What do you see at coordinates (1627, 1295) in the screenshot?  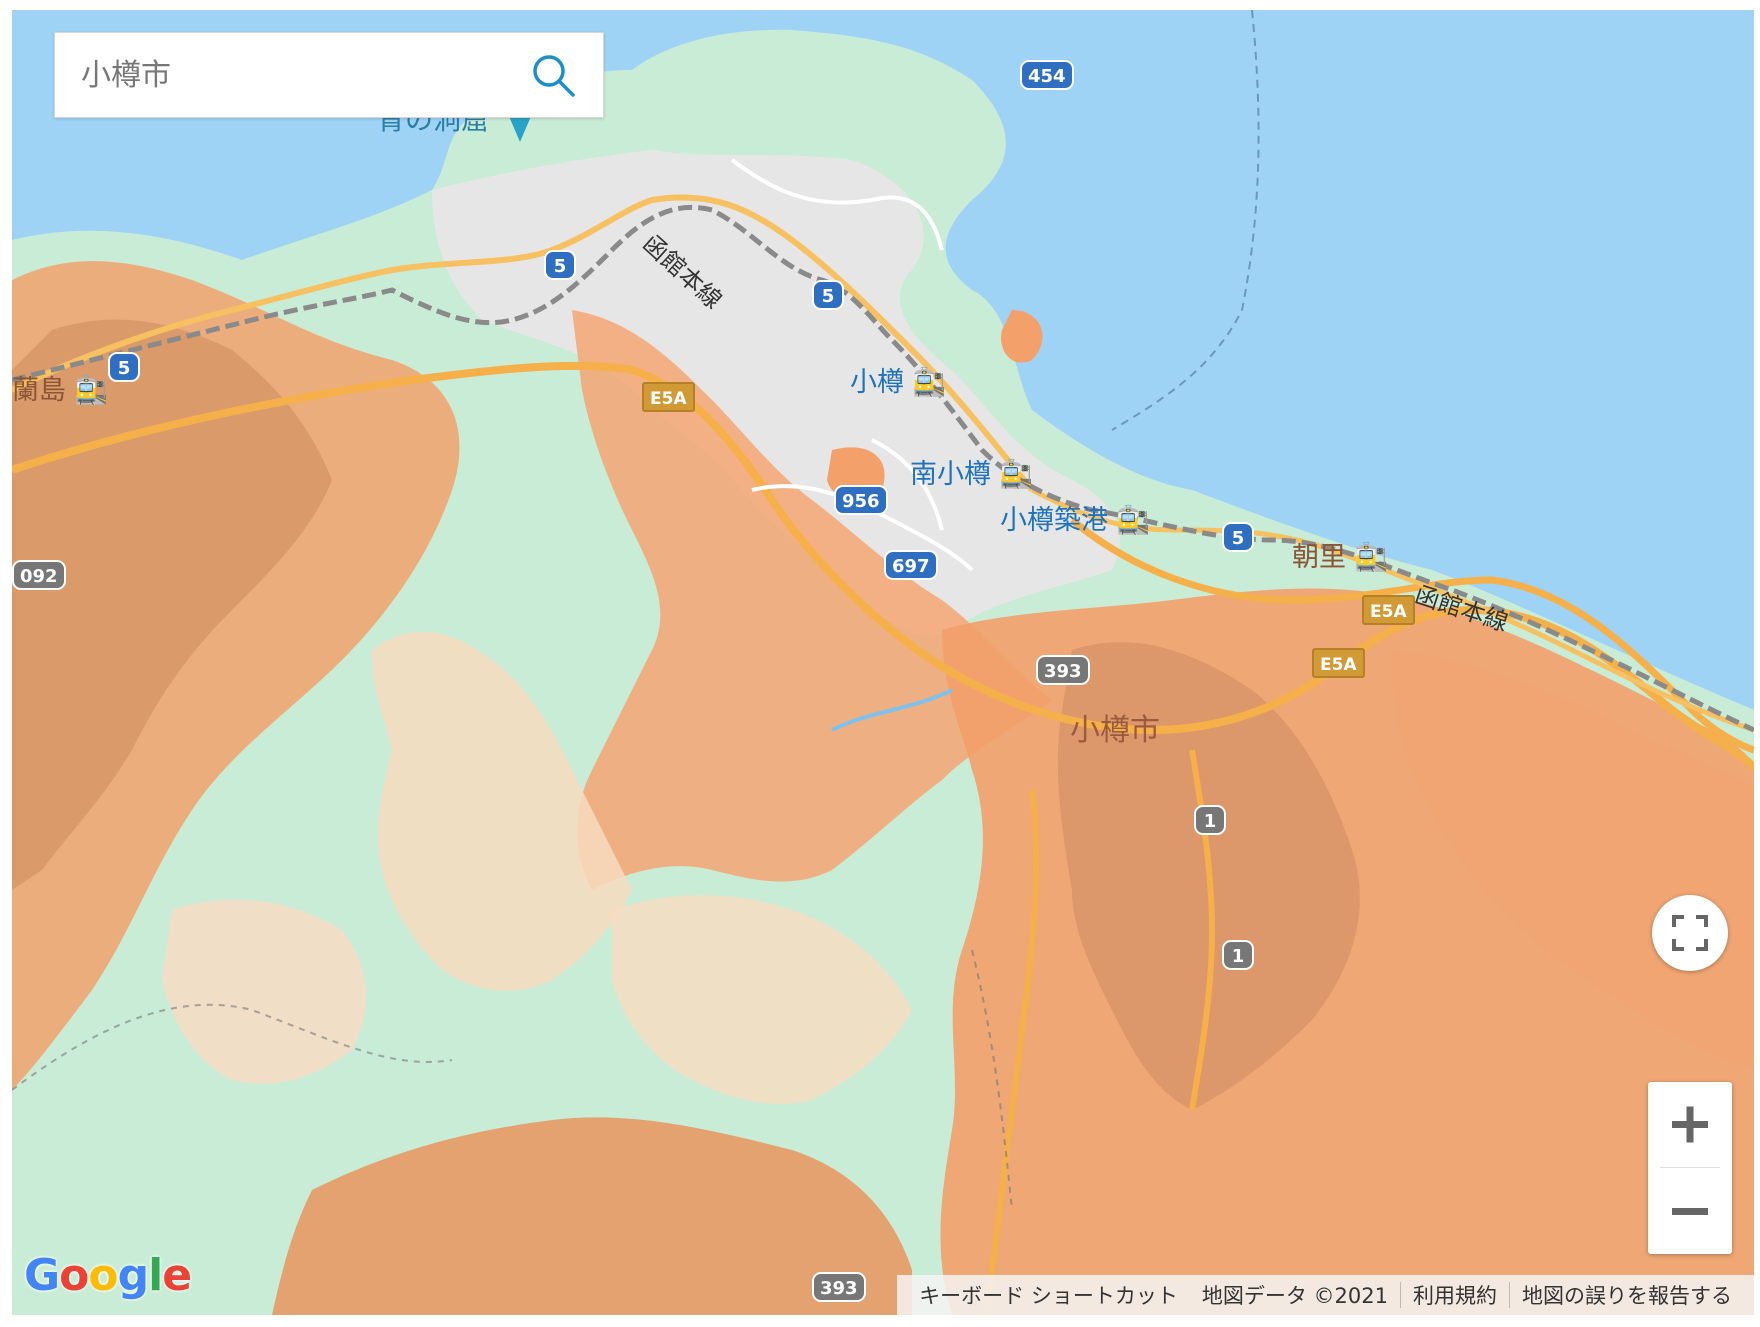 I see `report-error-link: 地図の誤りを報告する` at bounding box center [1627, 1295].